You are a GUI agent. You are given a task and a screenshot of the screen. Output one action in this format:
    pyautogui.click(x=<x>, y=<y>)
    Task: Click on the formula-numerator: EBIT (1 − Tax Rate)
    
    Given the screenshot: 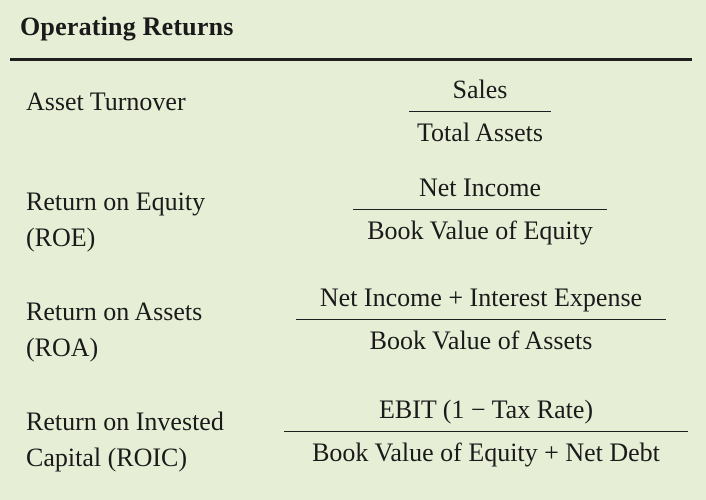 What is the action you would take?
    pyautogui.click(x=486, y=409)
    